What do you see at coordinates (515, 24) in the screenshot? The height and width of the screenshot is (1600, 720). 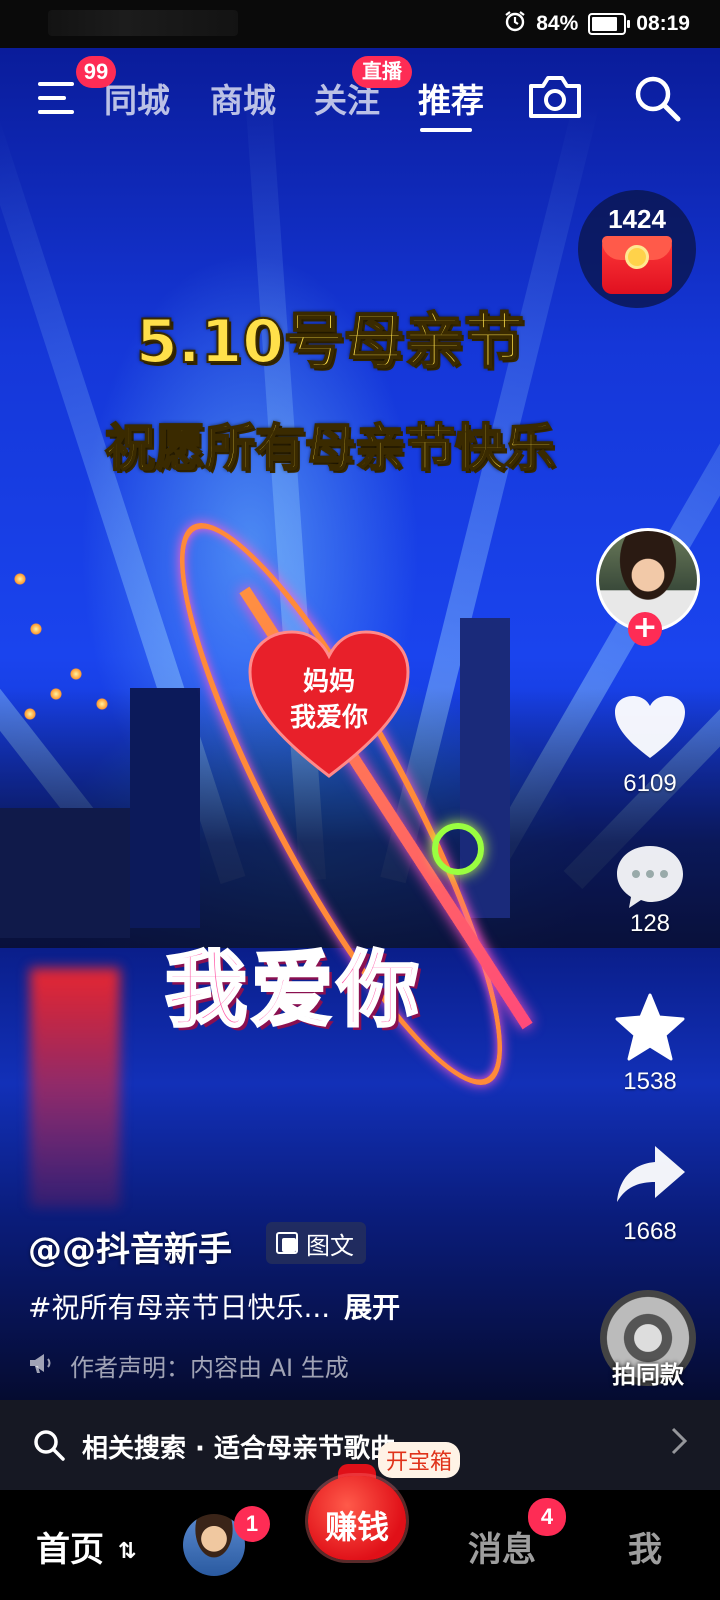 I see `alarm-icon` at bounding box center [515, 24].